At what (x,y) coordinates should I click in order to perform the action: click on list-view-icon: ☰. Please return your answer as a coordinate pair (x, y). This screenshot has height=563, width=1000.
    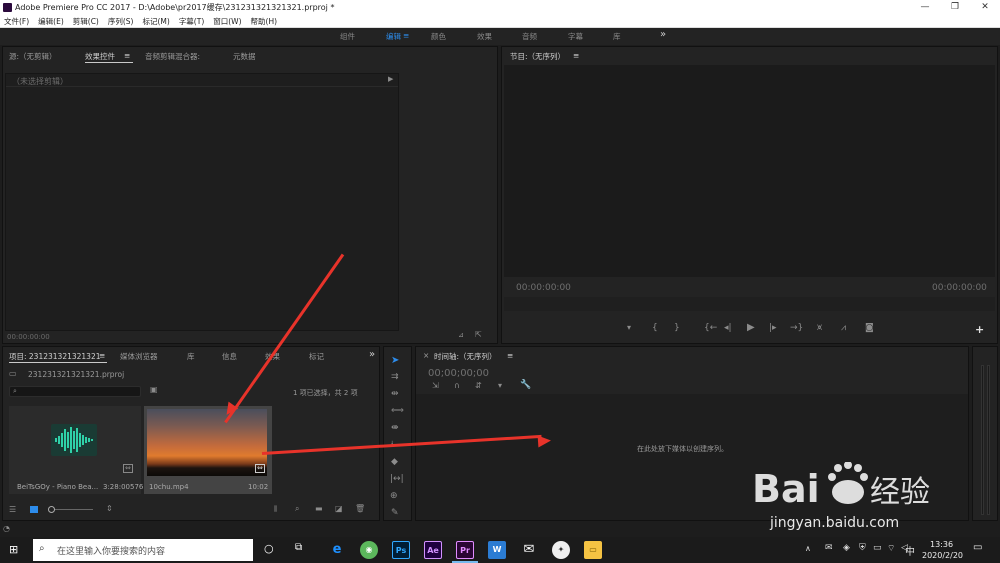
    Looking at the image, I should click on (12, 509).